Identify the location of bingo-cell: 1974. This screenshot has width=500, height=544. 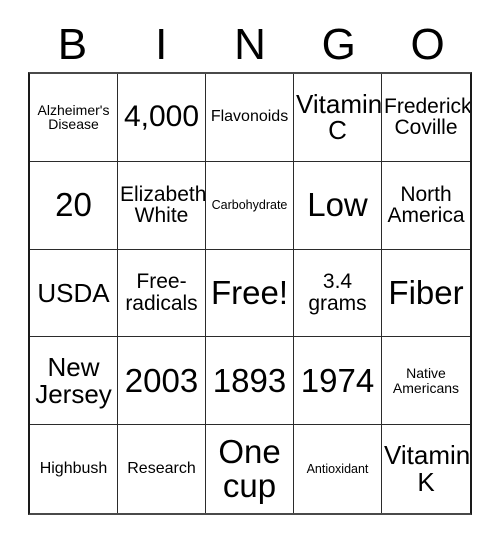
(338, 381).